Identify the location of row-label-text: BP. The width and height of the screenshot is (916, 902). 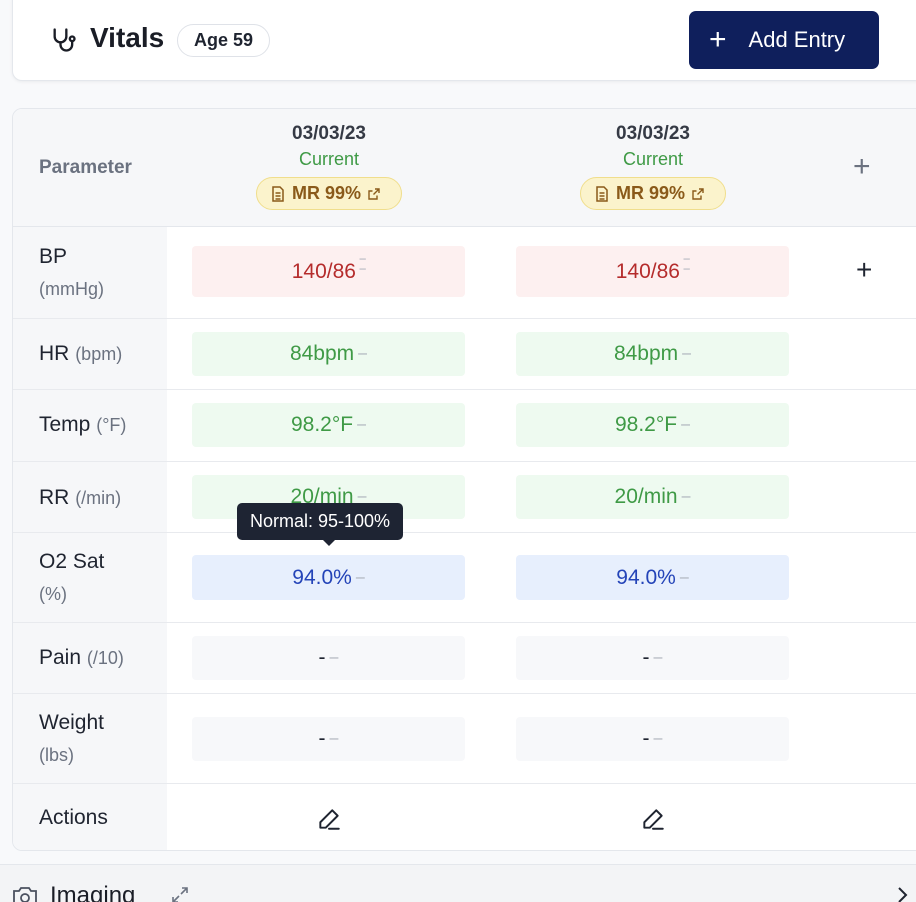
(53, 256).